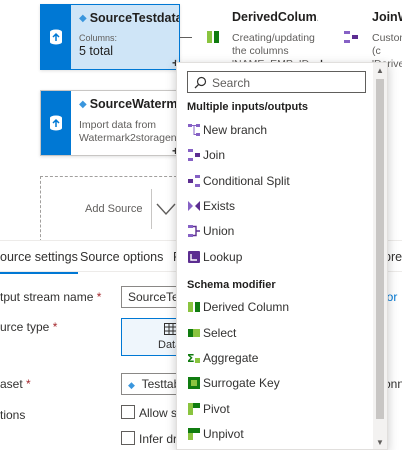 This screenshot has width=402, height=450. I want to click on source-node-testdata: ◆ SourceTestdataO... Columns: 5 total, so click(110, 37).